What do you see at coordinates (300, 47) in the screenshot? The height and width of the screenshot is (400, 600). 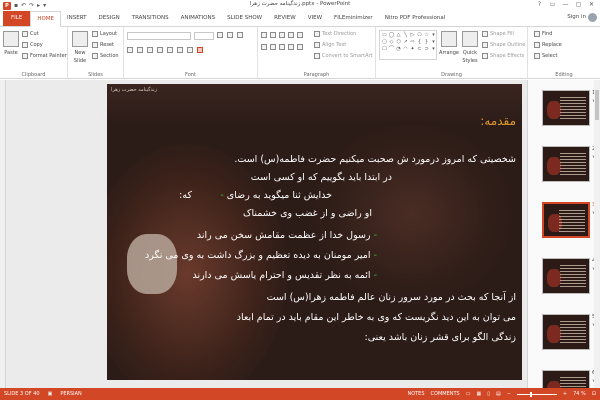 I see `columns-icon` at bounding box center [300, 47].